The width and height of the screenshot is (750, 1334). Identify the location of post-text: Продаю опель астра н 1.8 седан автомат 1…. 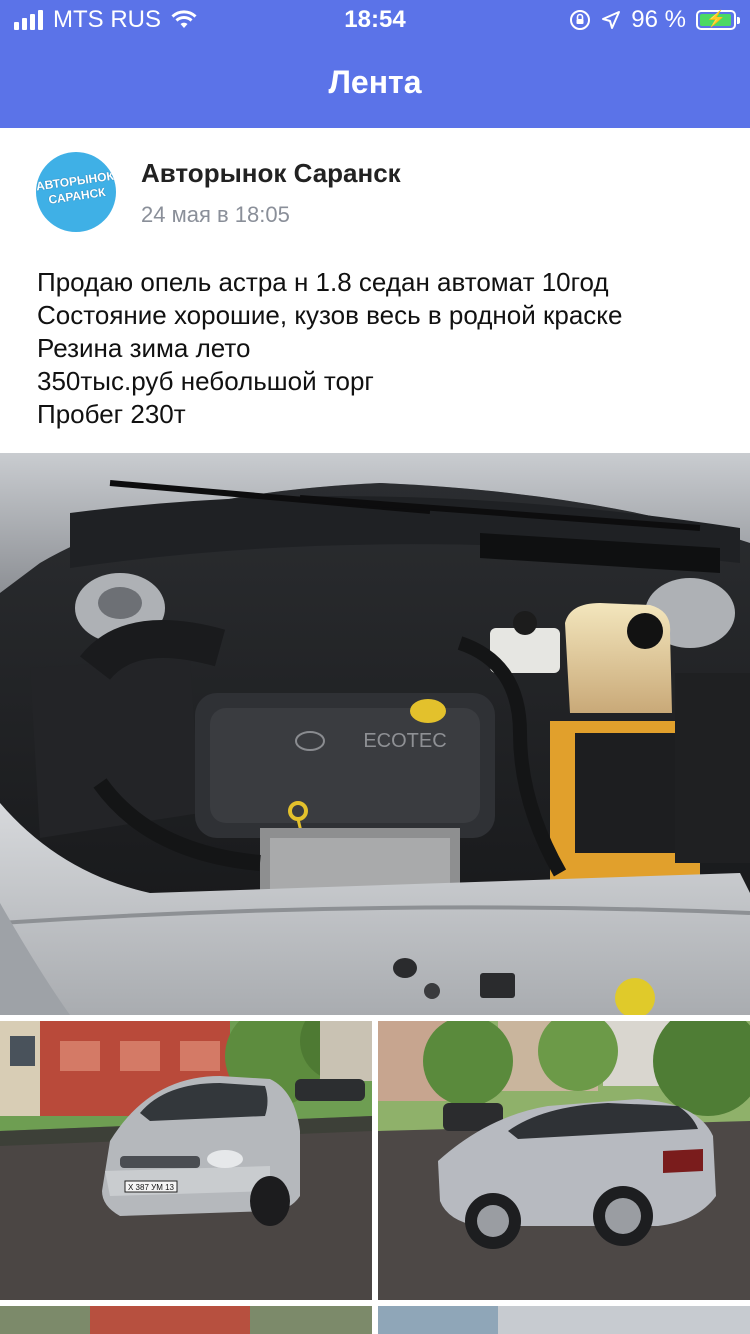
(382, 348).